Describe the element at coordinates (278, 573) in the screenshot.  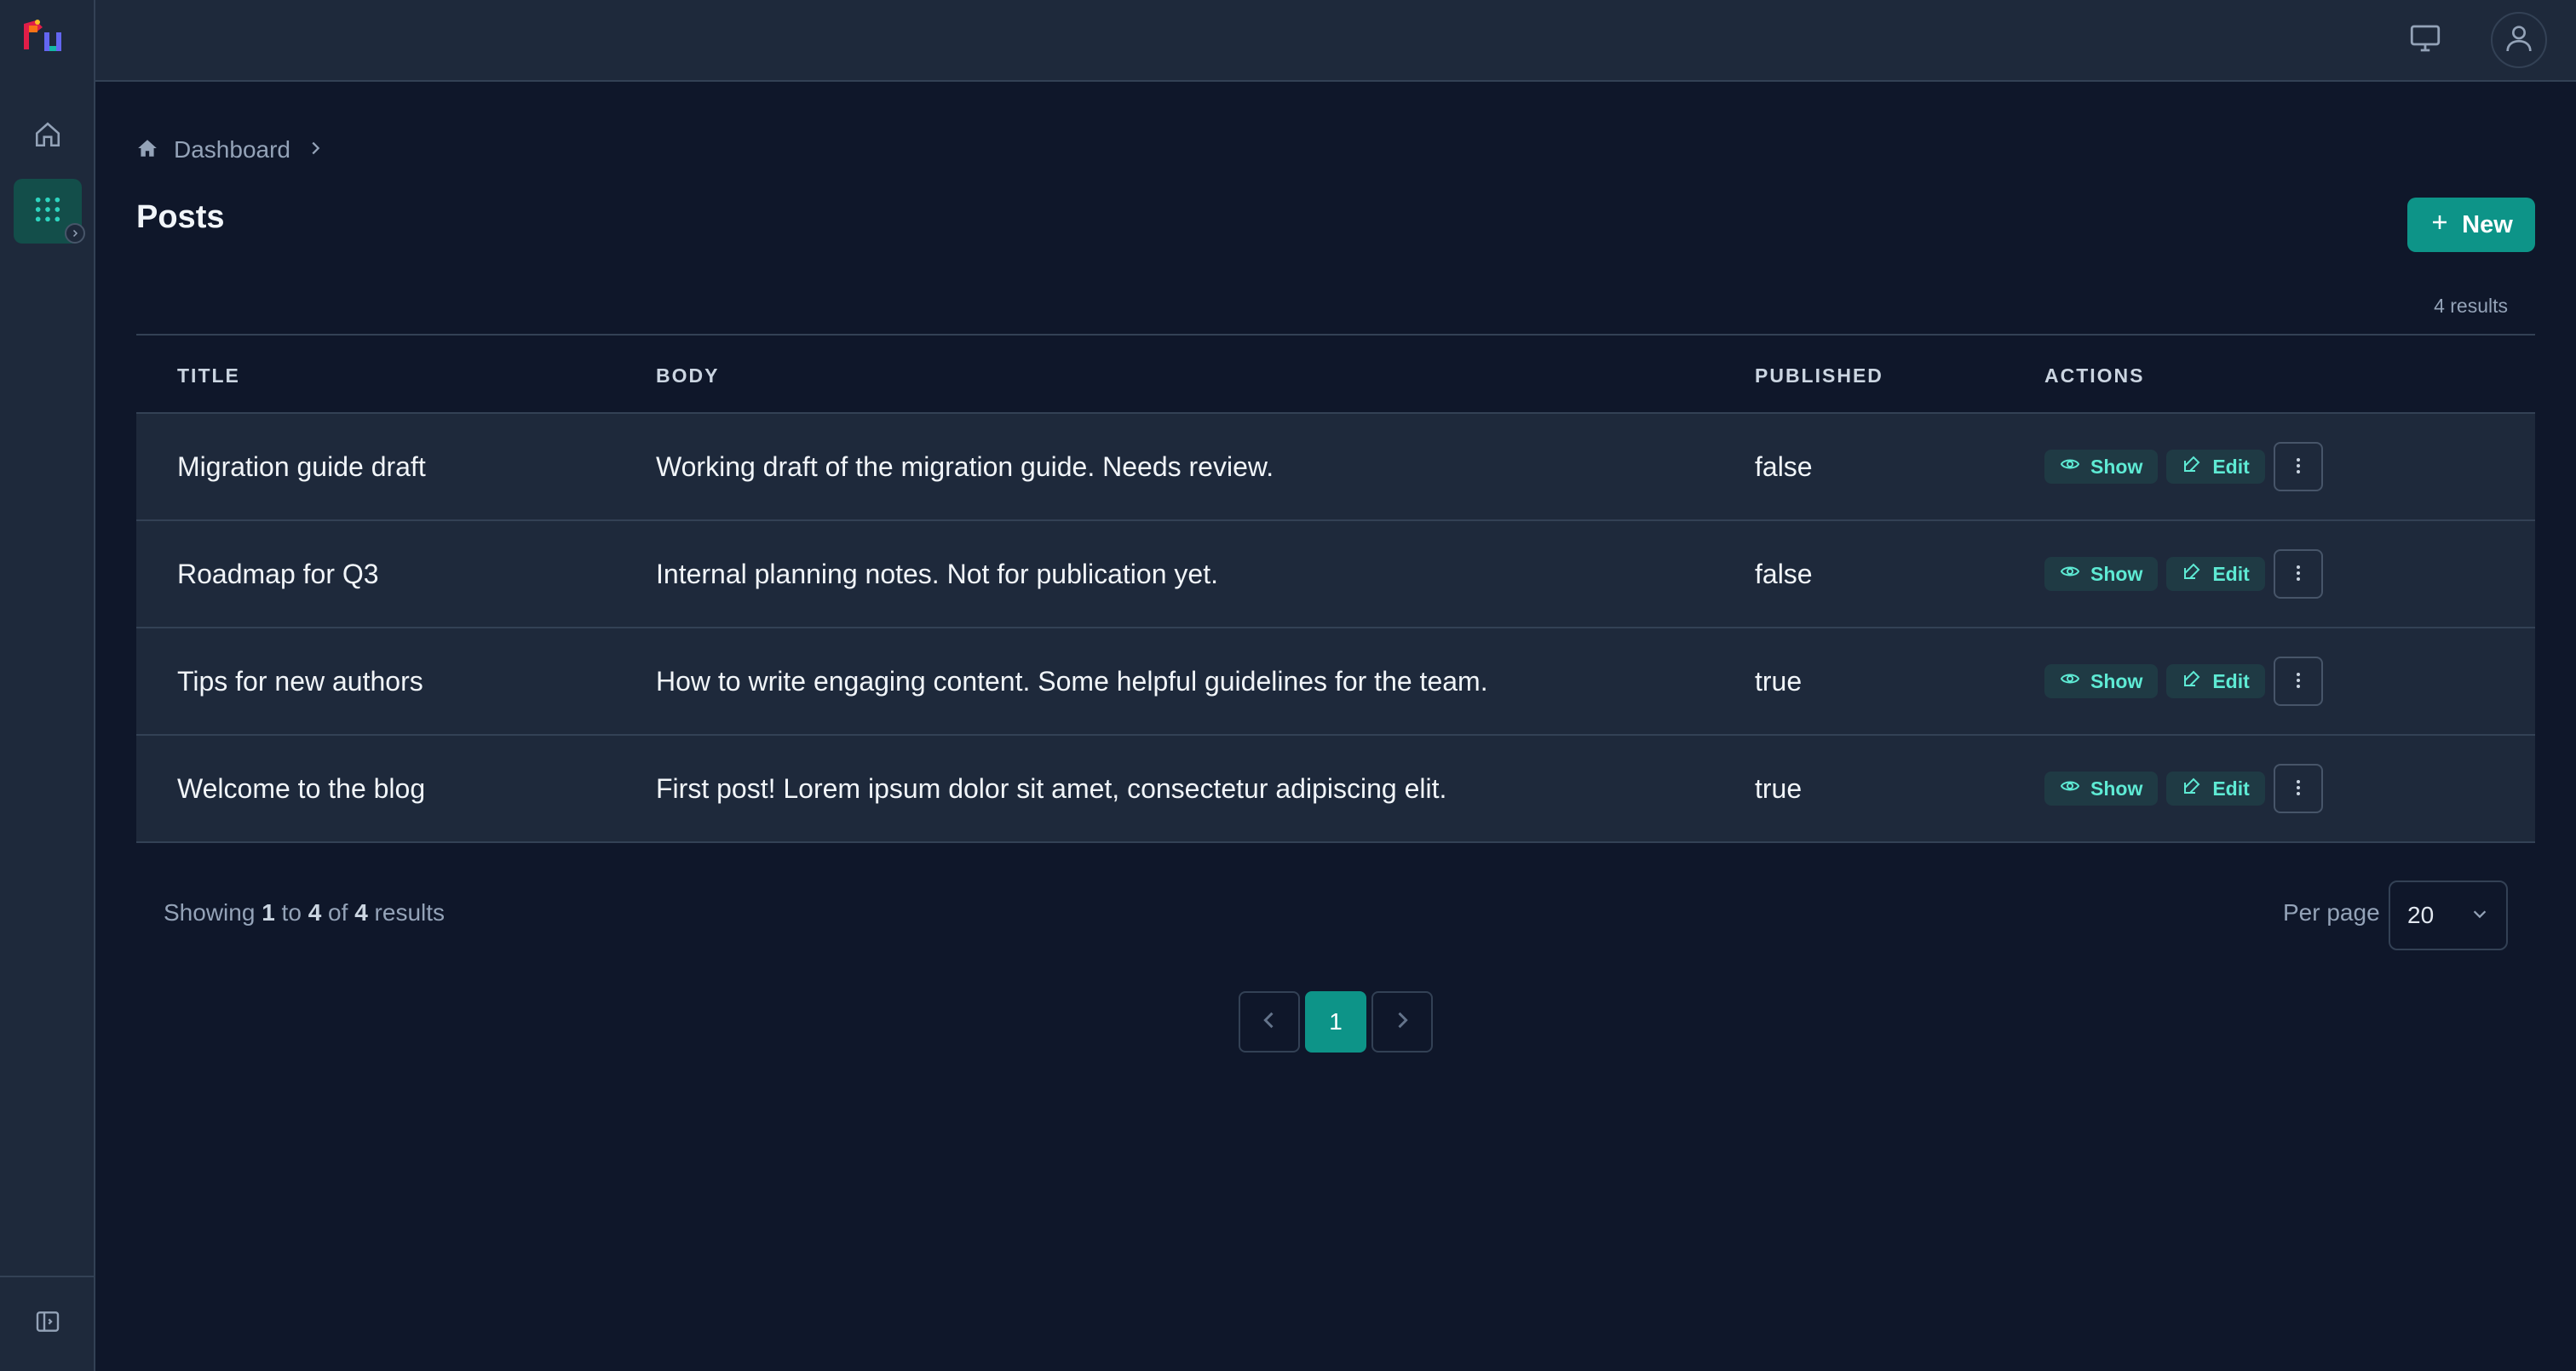
I see `cell-title: Roadmap for Q3` at that location.